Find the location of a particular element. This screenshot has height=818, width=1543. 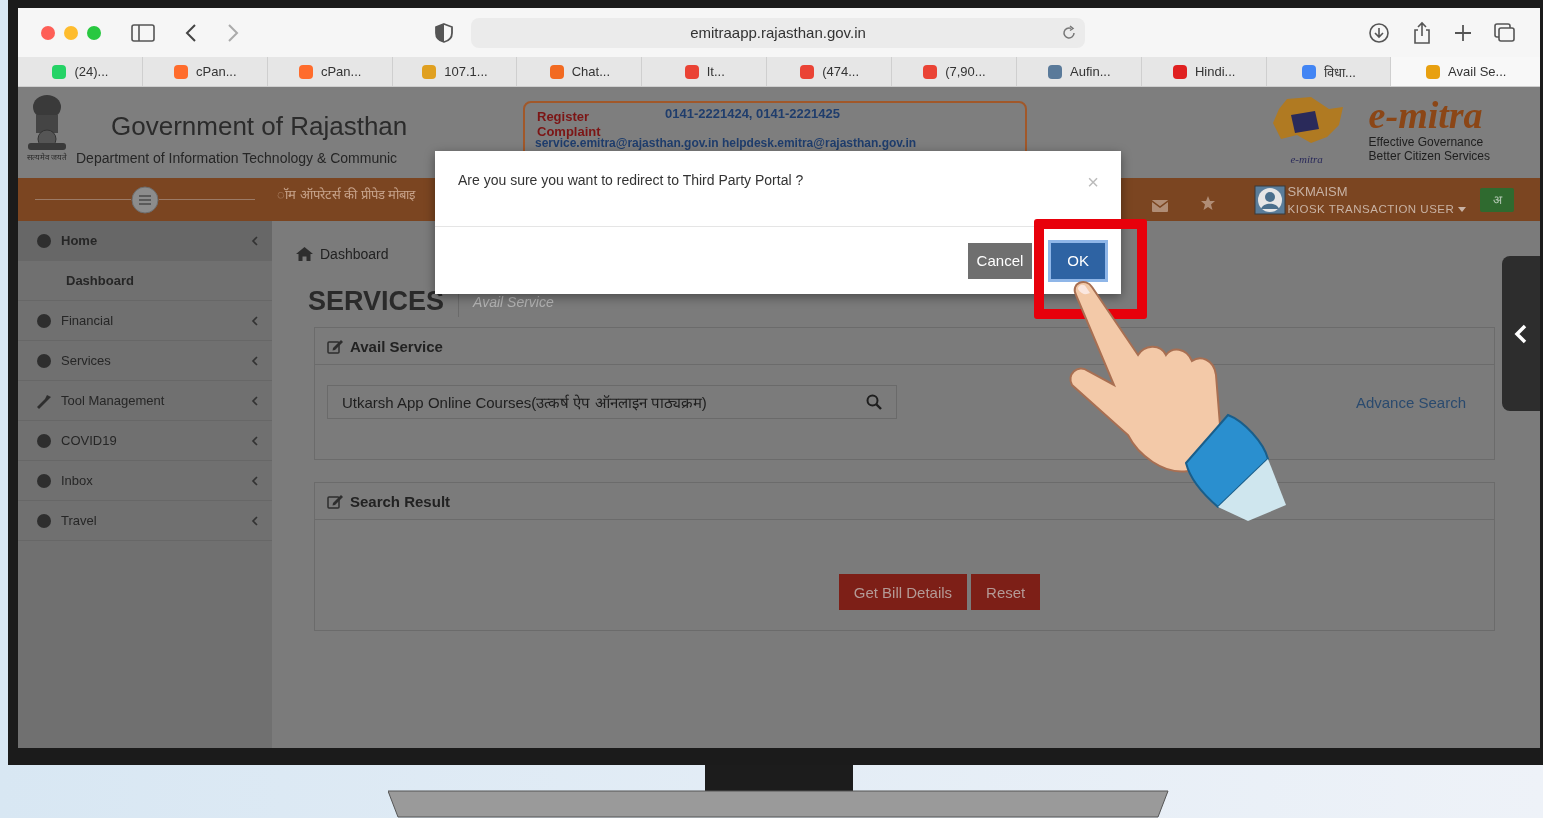

sidebar-item: Financial is located at coordinates (145, 321).